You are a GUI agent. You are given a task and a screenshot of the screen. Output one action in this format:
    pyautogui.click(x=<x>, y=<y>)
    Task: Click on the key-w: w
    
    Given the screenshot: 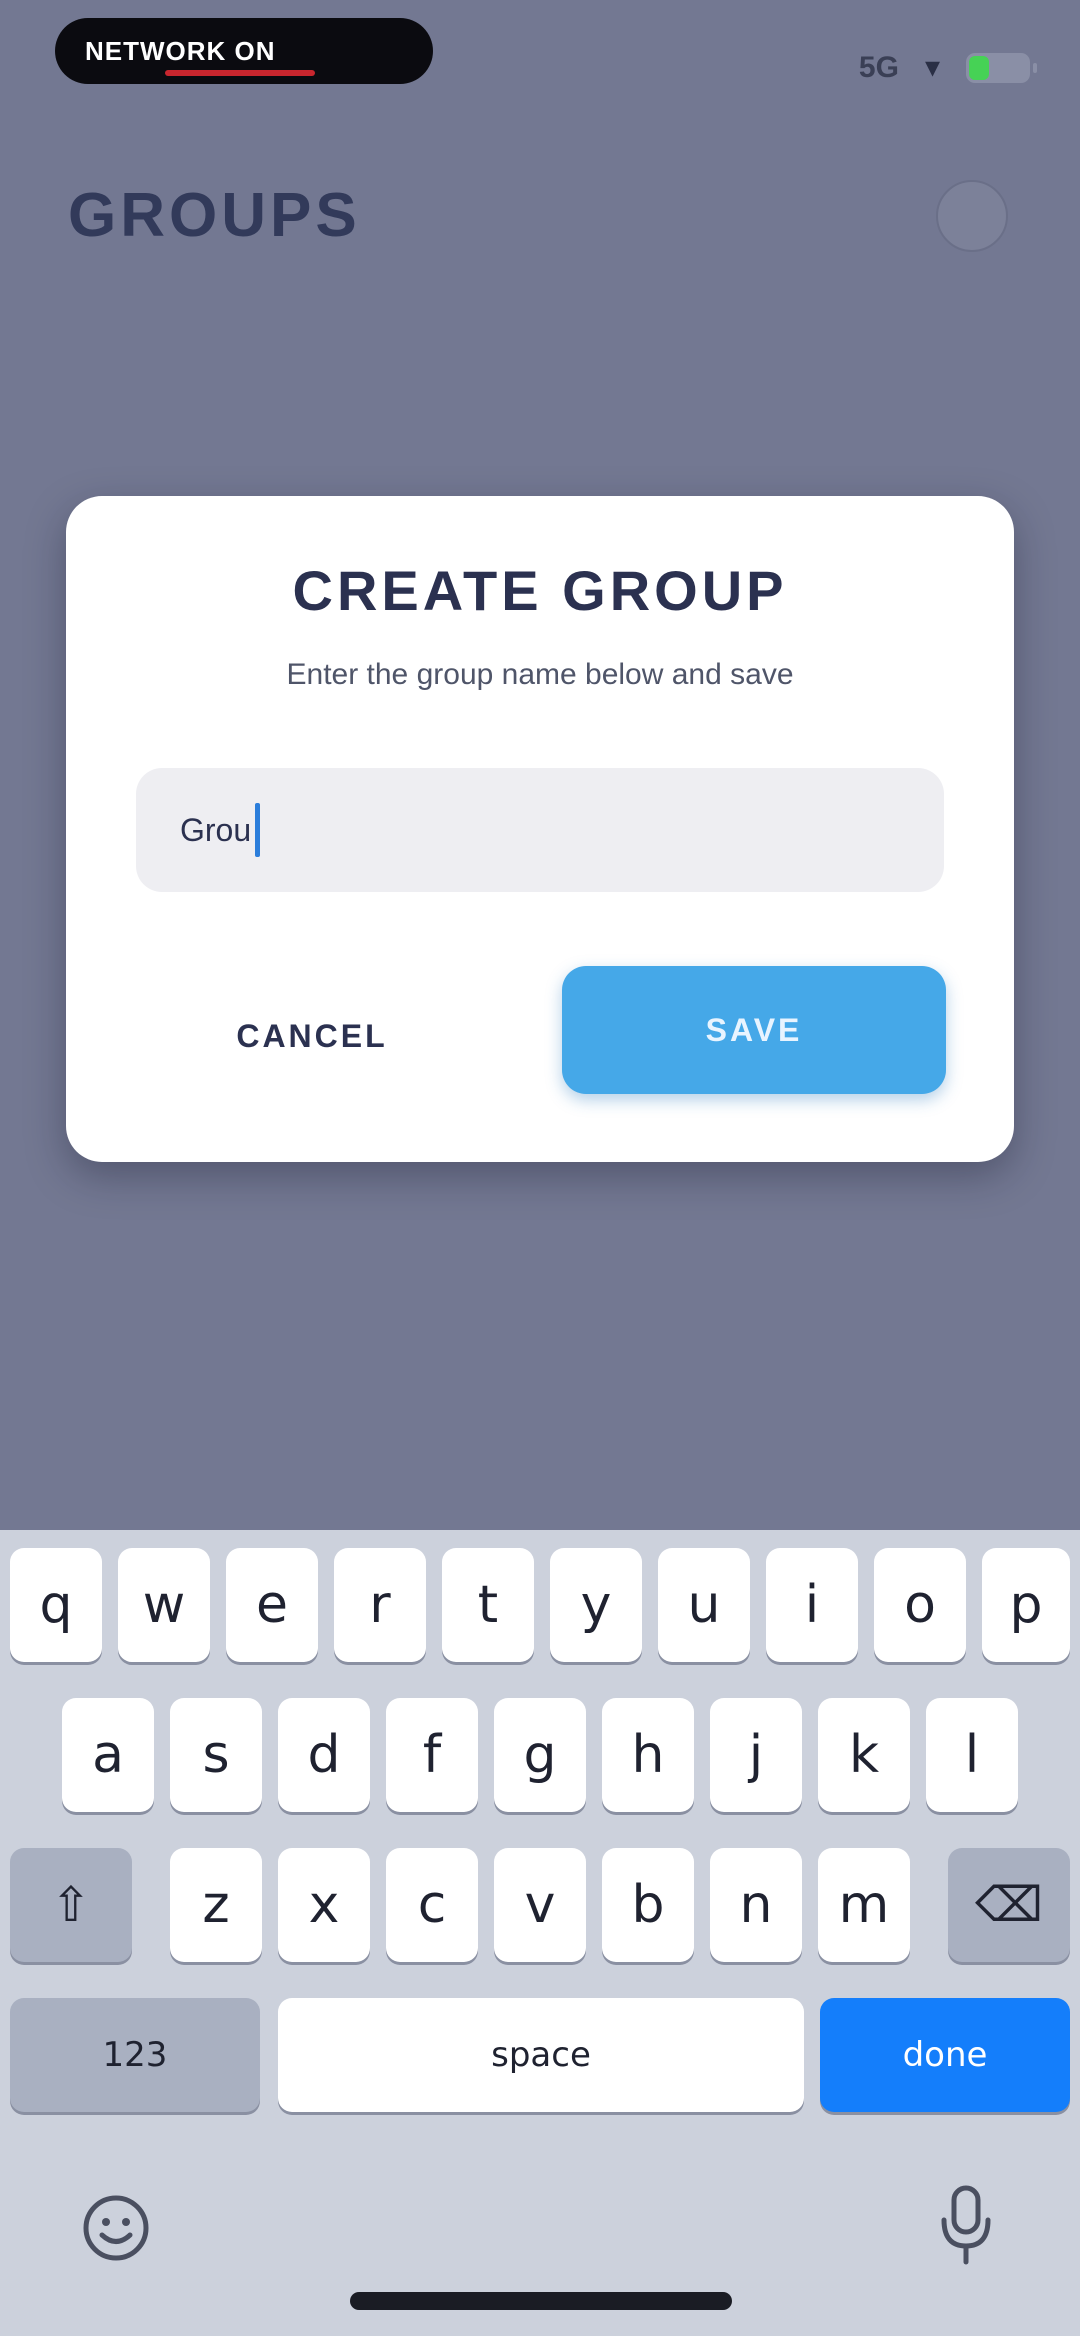 What is the action you would take?
    pyautogui.click(x=164, y=1605)
    